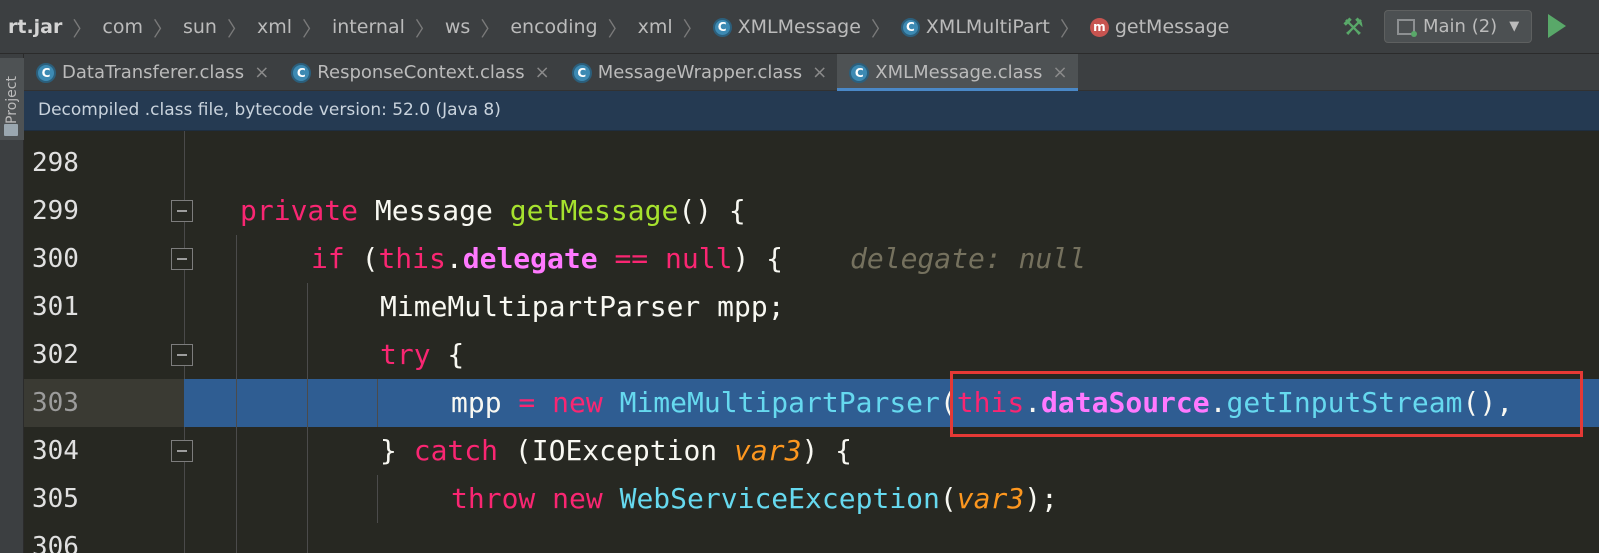 This screenshot has height=553, width=1599. Describe the element at coordinates (631, 258) in the screenshot. I see `operator: ==` at that location.